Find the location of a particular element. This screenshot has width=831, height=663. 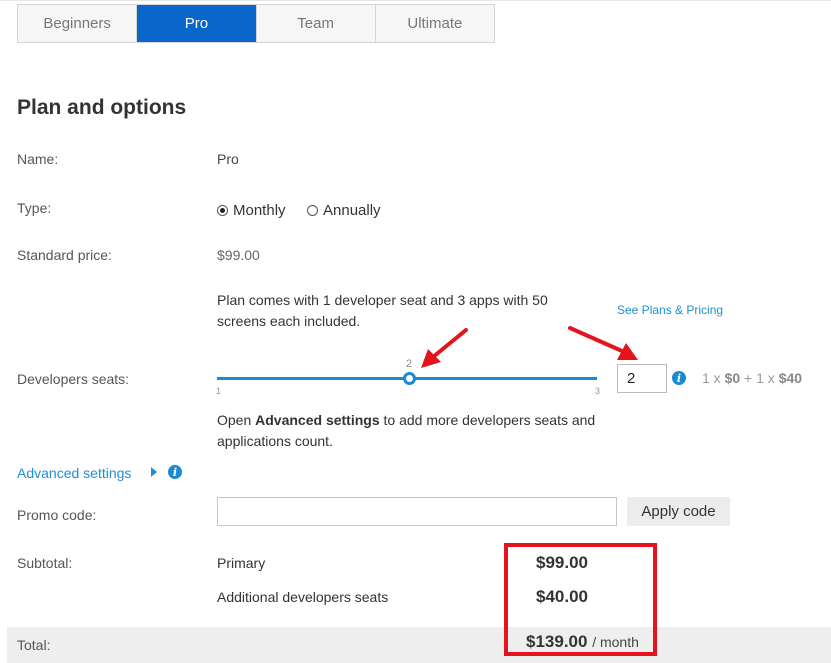

red-arrow-annotation is located at coordinates (529, 347).